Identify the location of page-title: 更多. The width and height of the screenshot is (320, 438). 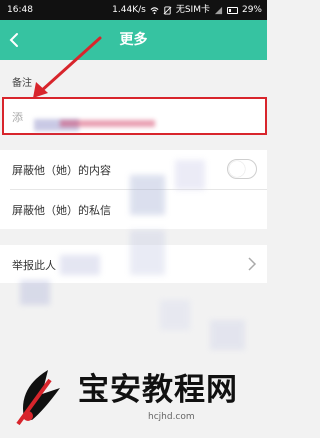
(133, 40).